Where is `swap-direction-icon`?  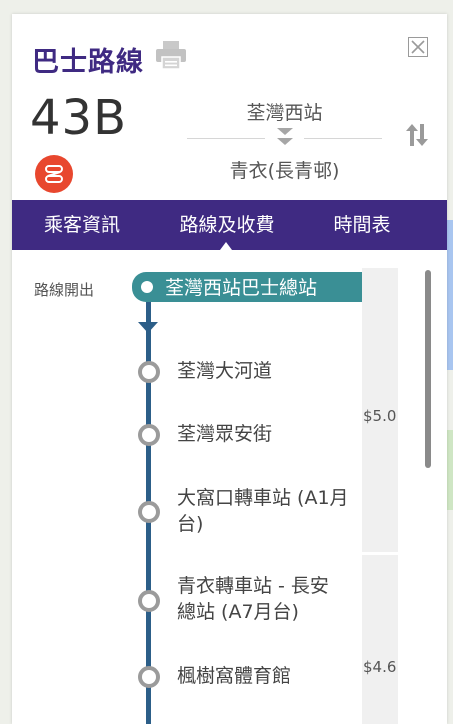
swap-direction-icon is located at coordinates (417, 137).